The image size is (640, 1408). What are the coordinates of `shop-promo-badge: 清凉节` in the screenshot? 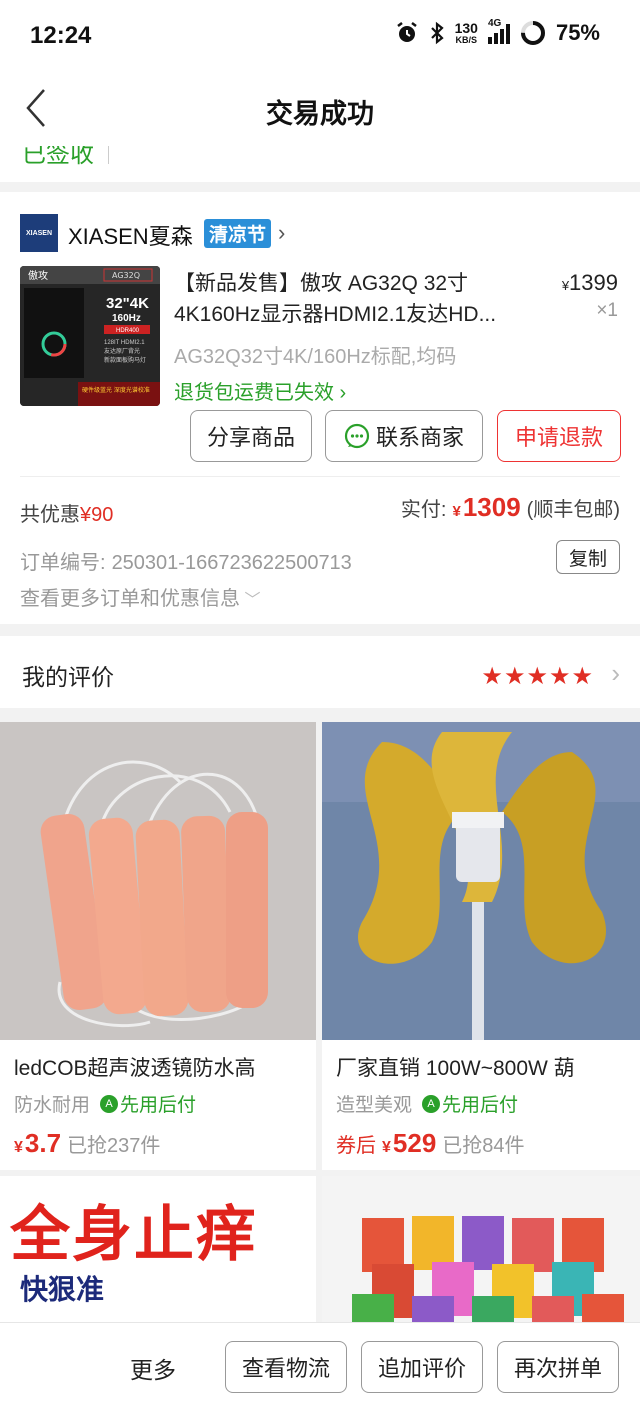 It's located at (238, 233).